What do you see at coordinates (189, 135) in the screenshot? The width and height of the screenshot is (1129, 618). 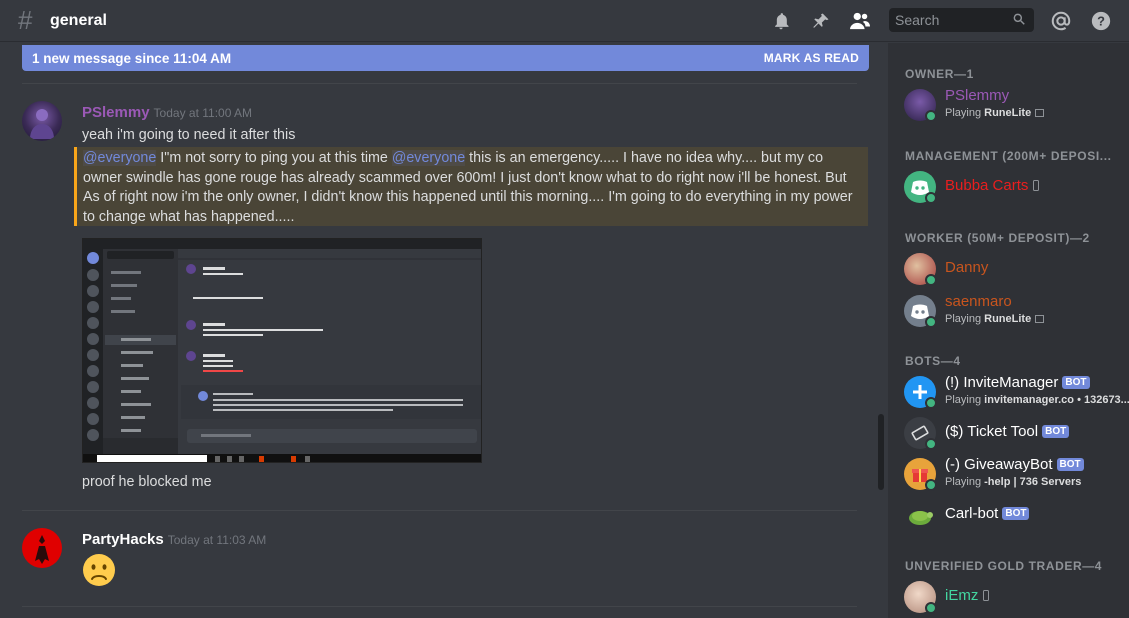 I see `message-text: yeah i'm going to need it after this` at bounding box center [189, 135].